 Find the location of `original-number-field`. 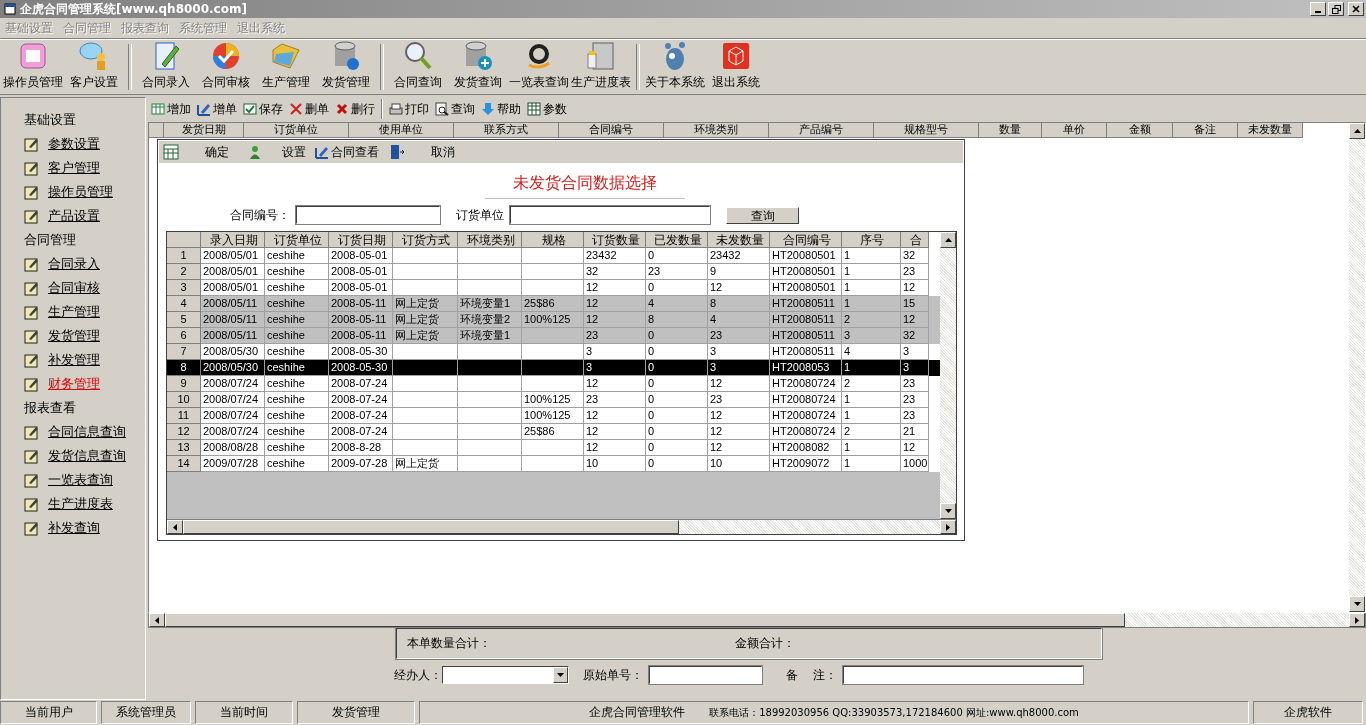

original-number-field is located at coordinates (705, 675).